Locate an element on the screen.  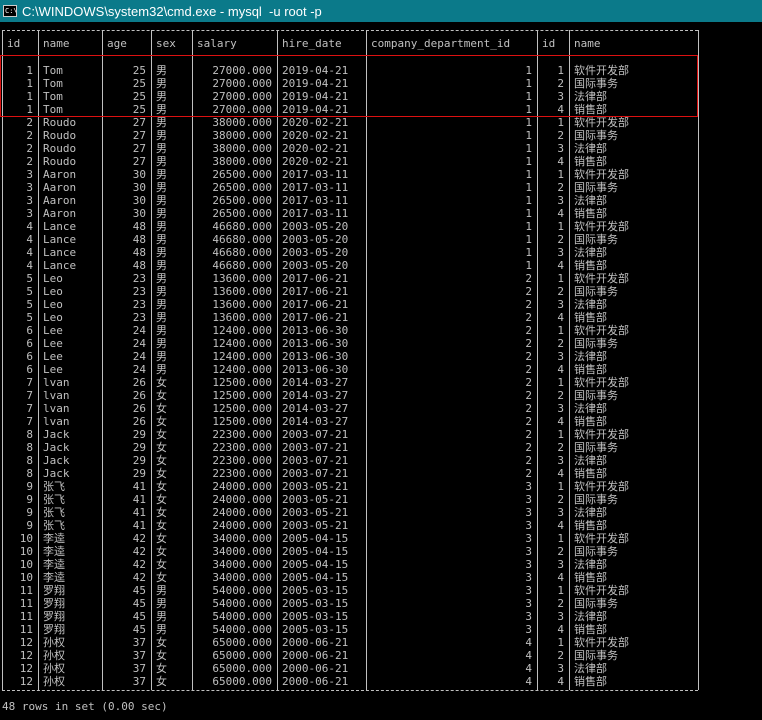
col-age: 23 is located at coordinates (139, 278).